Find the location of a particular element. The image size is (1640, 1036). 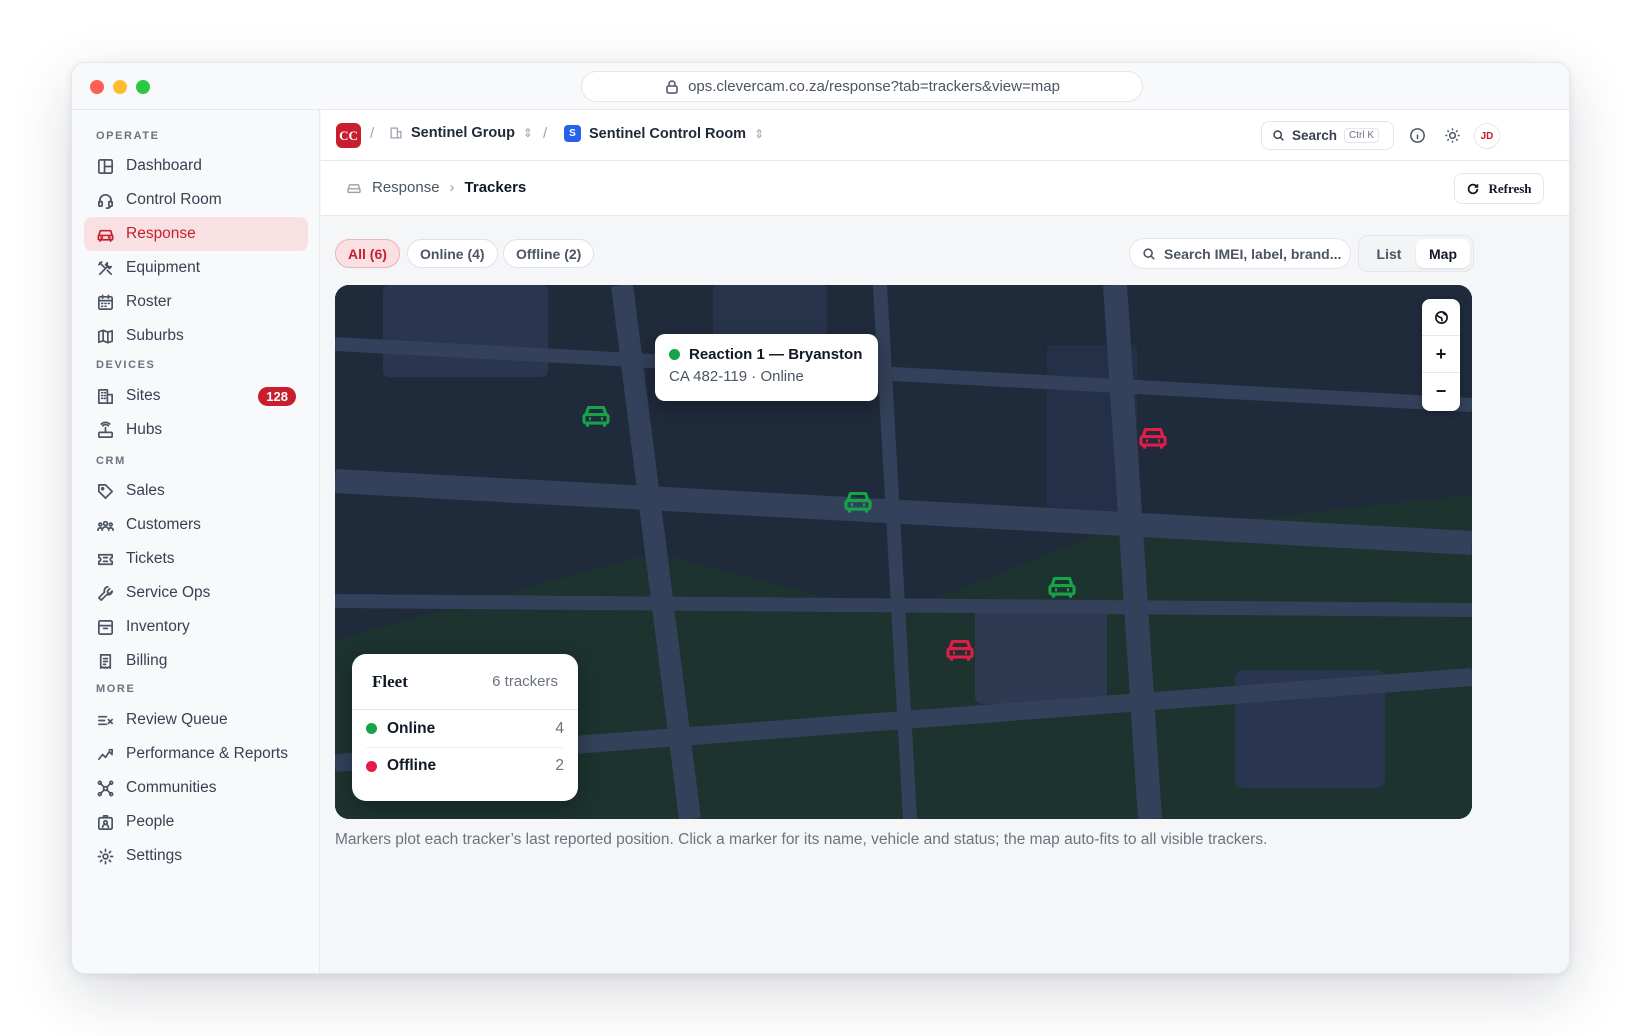

car-icon is located at coordinates (354, 188).